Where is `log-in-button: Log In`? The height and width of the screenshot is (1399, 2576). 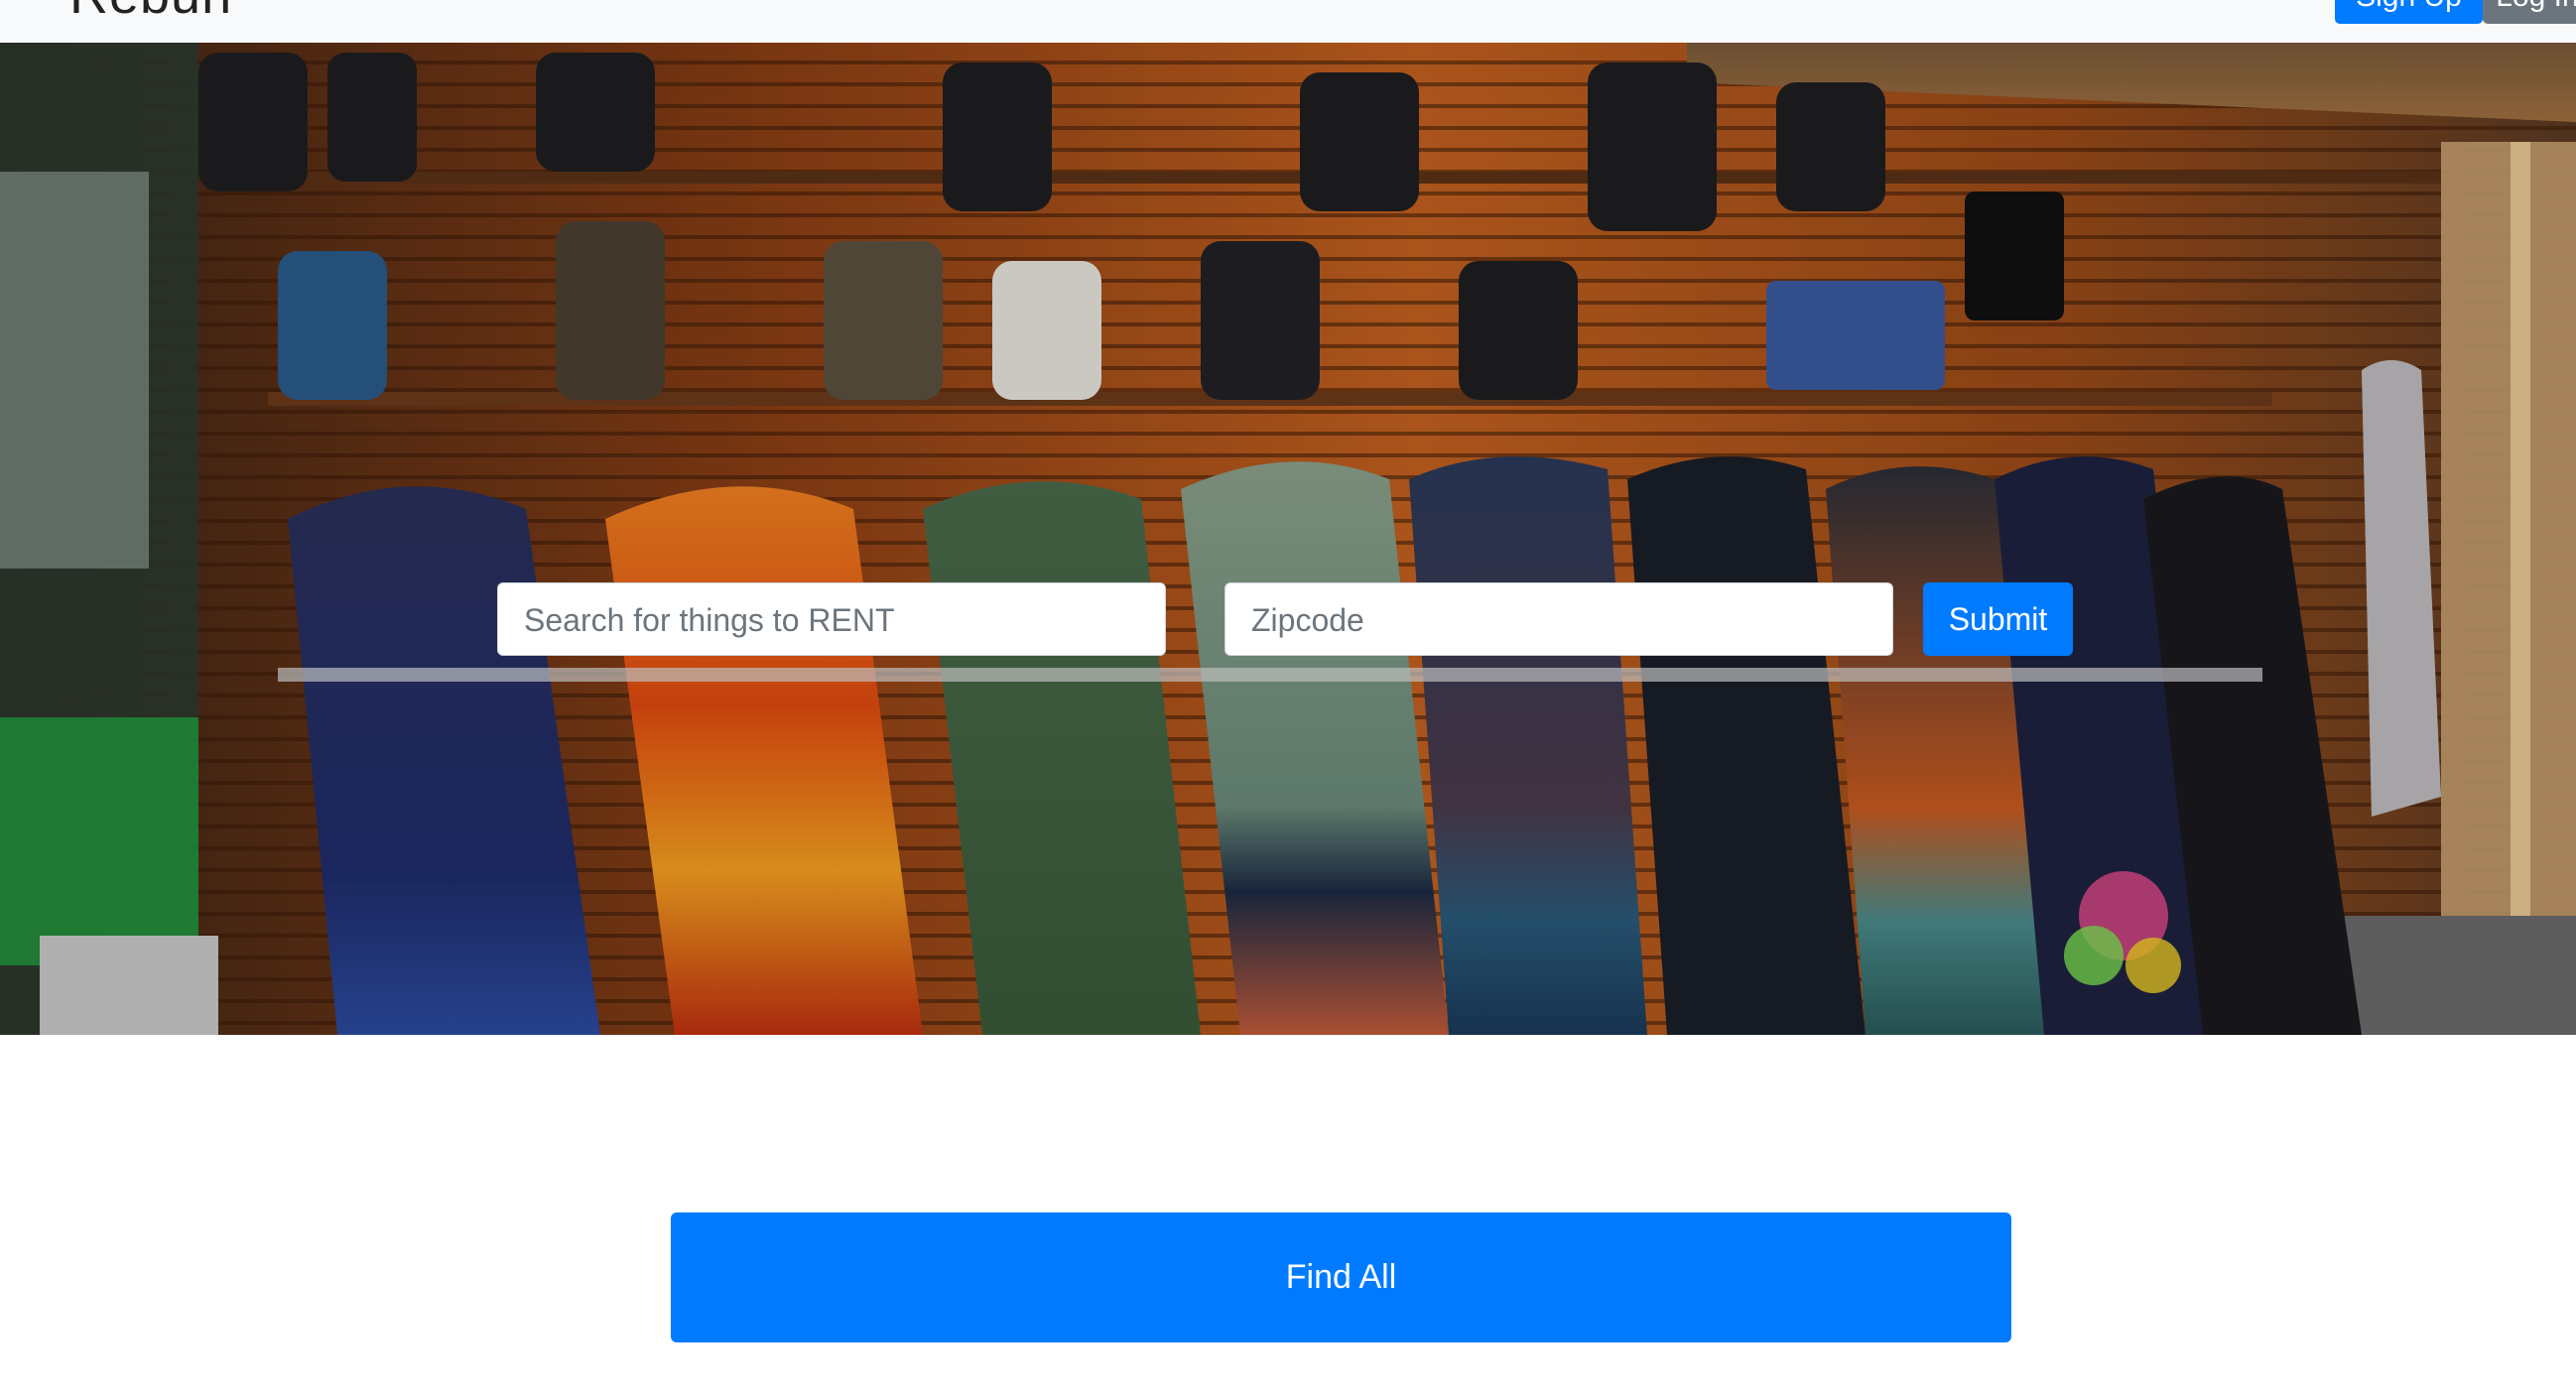
log-in-button: Log In is located at coordinates (2530, 12).